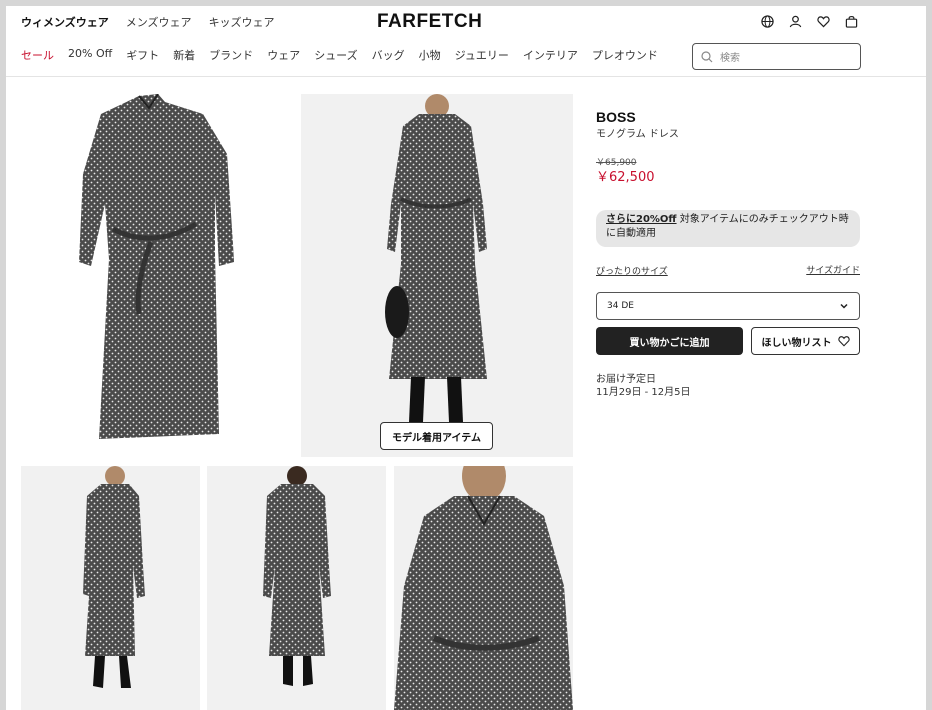 The image size is (932, 710). What do you see at coordinates (296, 588) in the screenshot?
I see `product-image-model-back` at bounding box center [296, 588].